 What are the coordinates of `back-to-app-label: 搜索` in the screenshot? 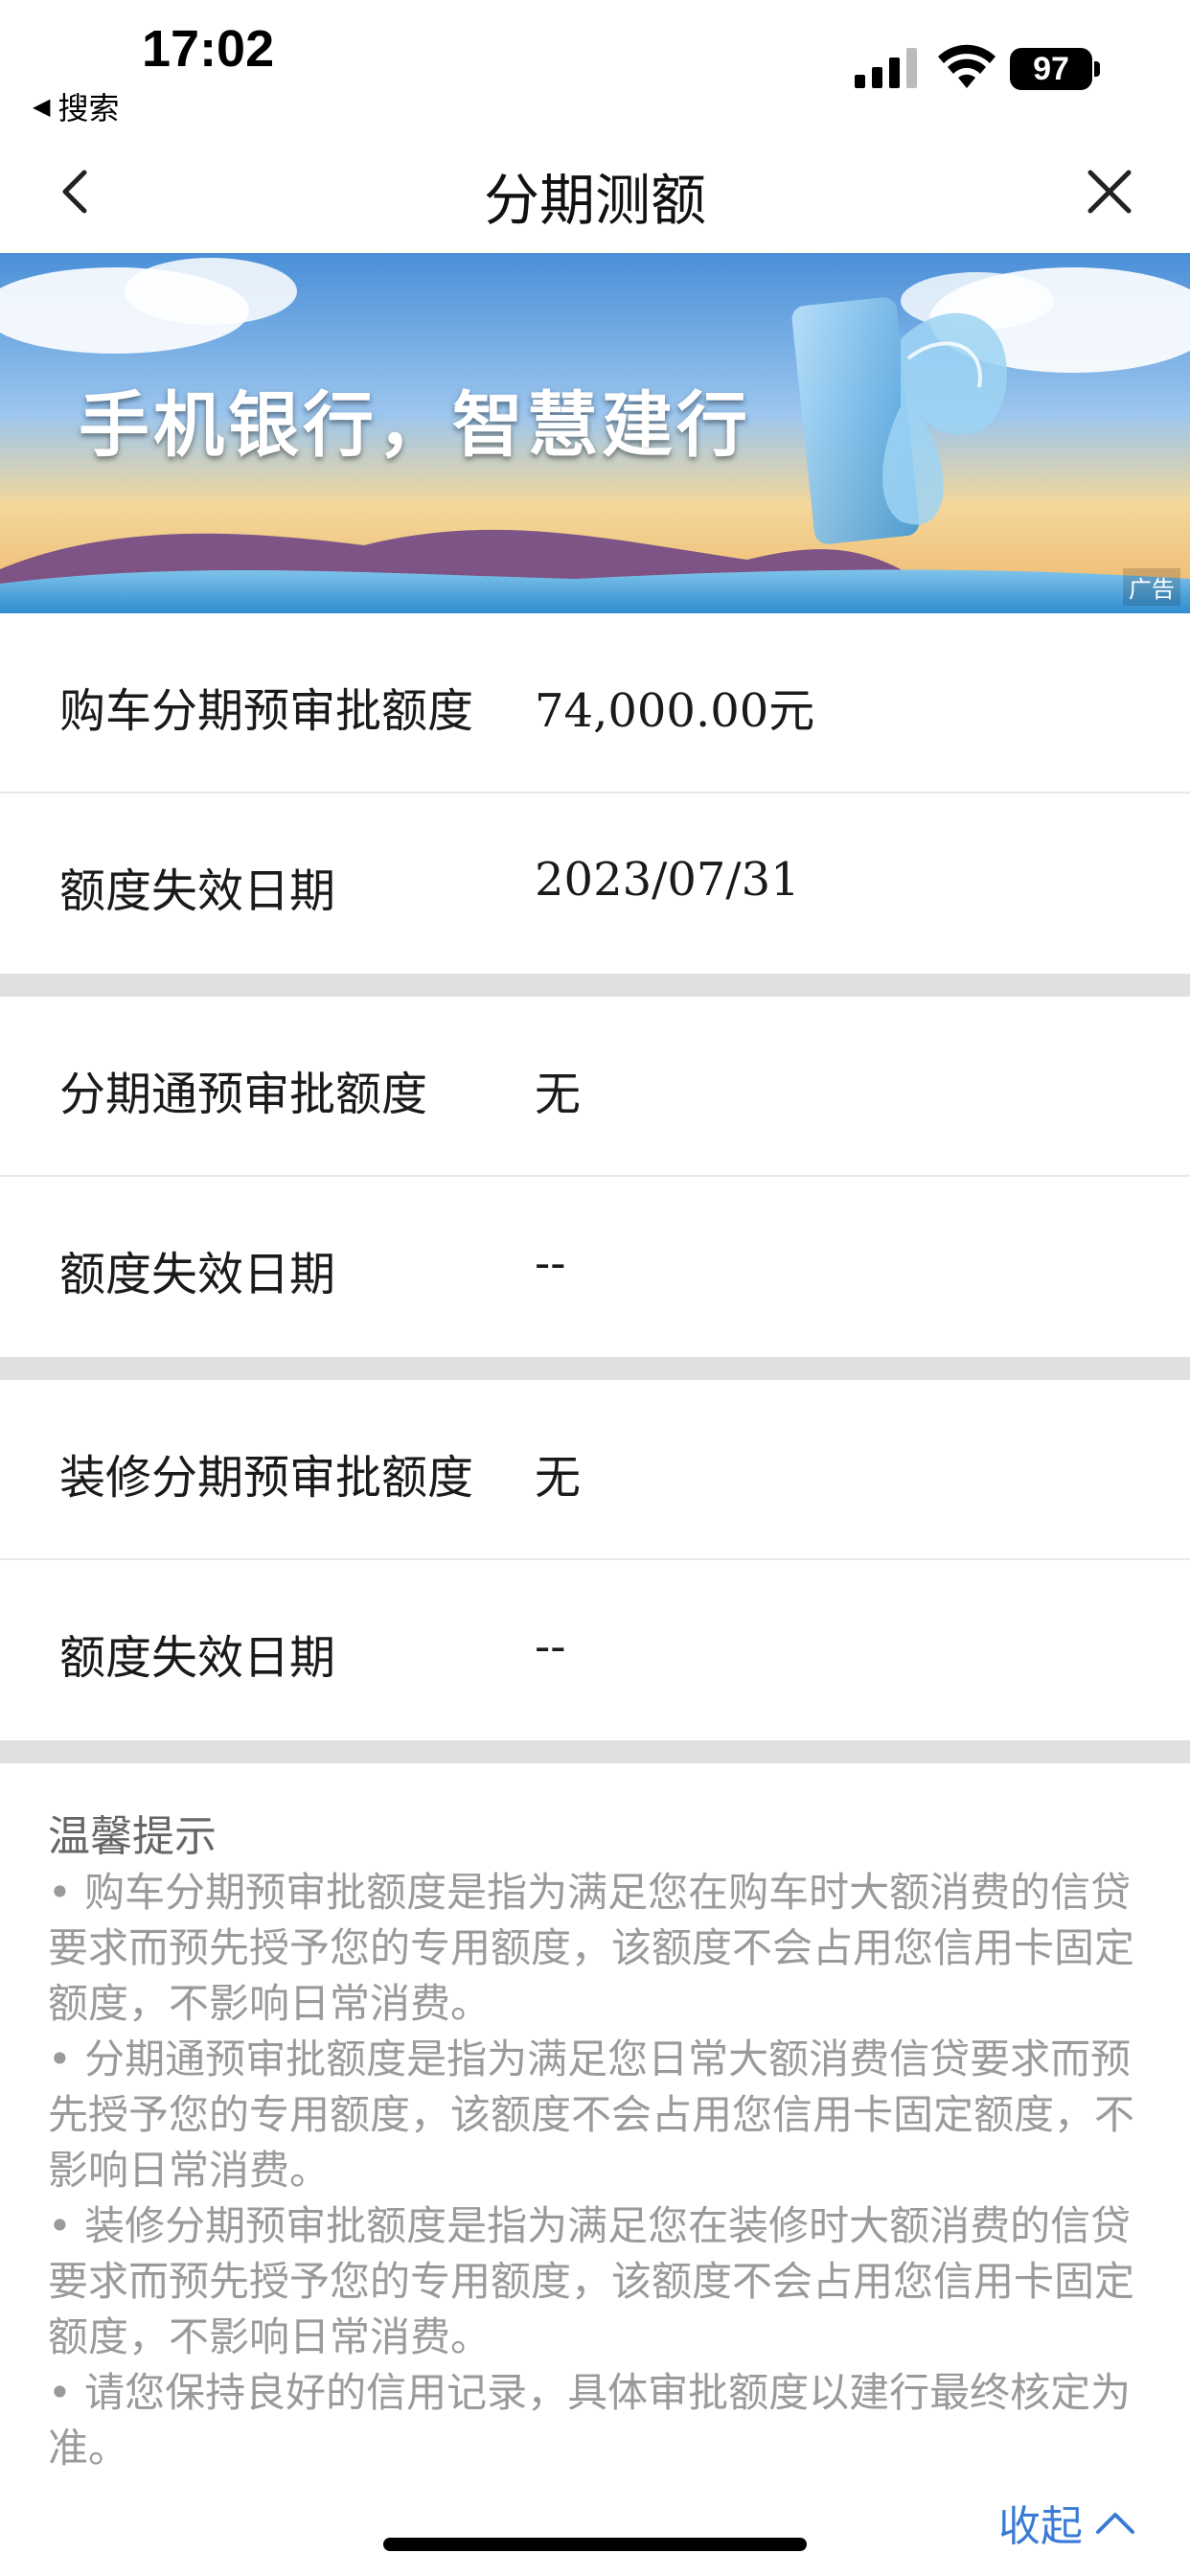 It's located at (89, 108).